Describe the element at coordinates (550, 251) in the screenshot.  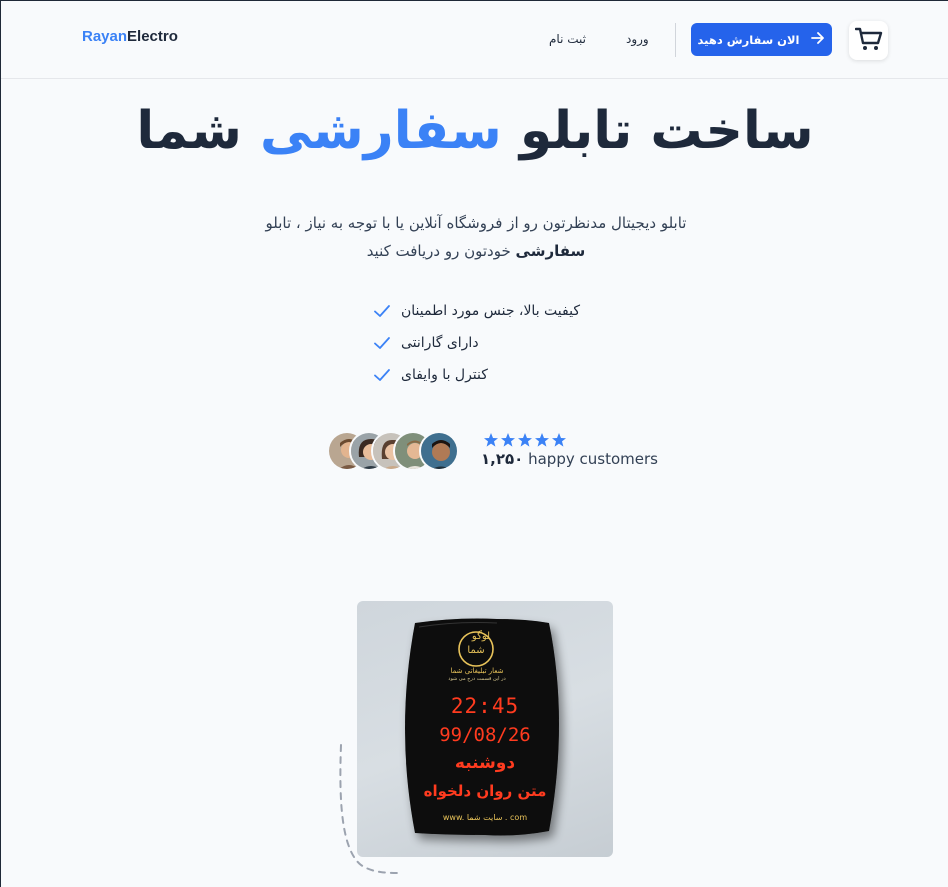
I see `subtitle-bold: سفارشی` at that location.